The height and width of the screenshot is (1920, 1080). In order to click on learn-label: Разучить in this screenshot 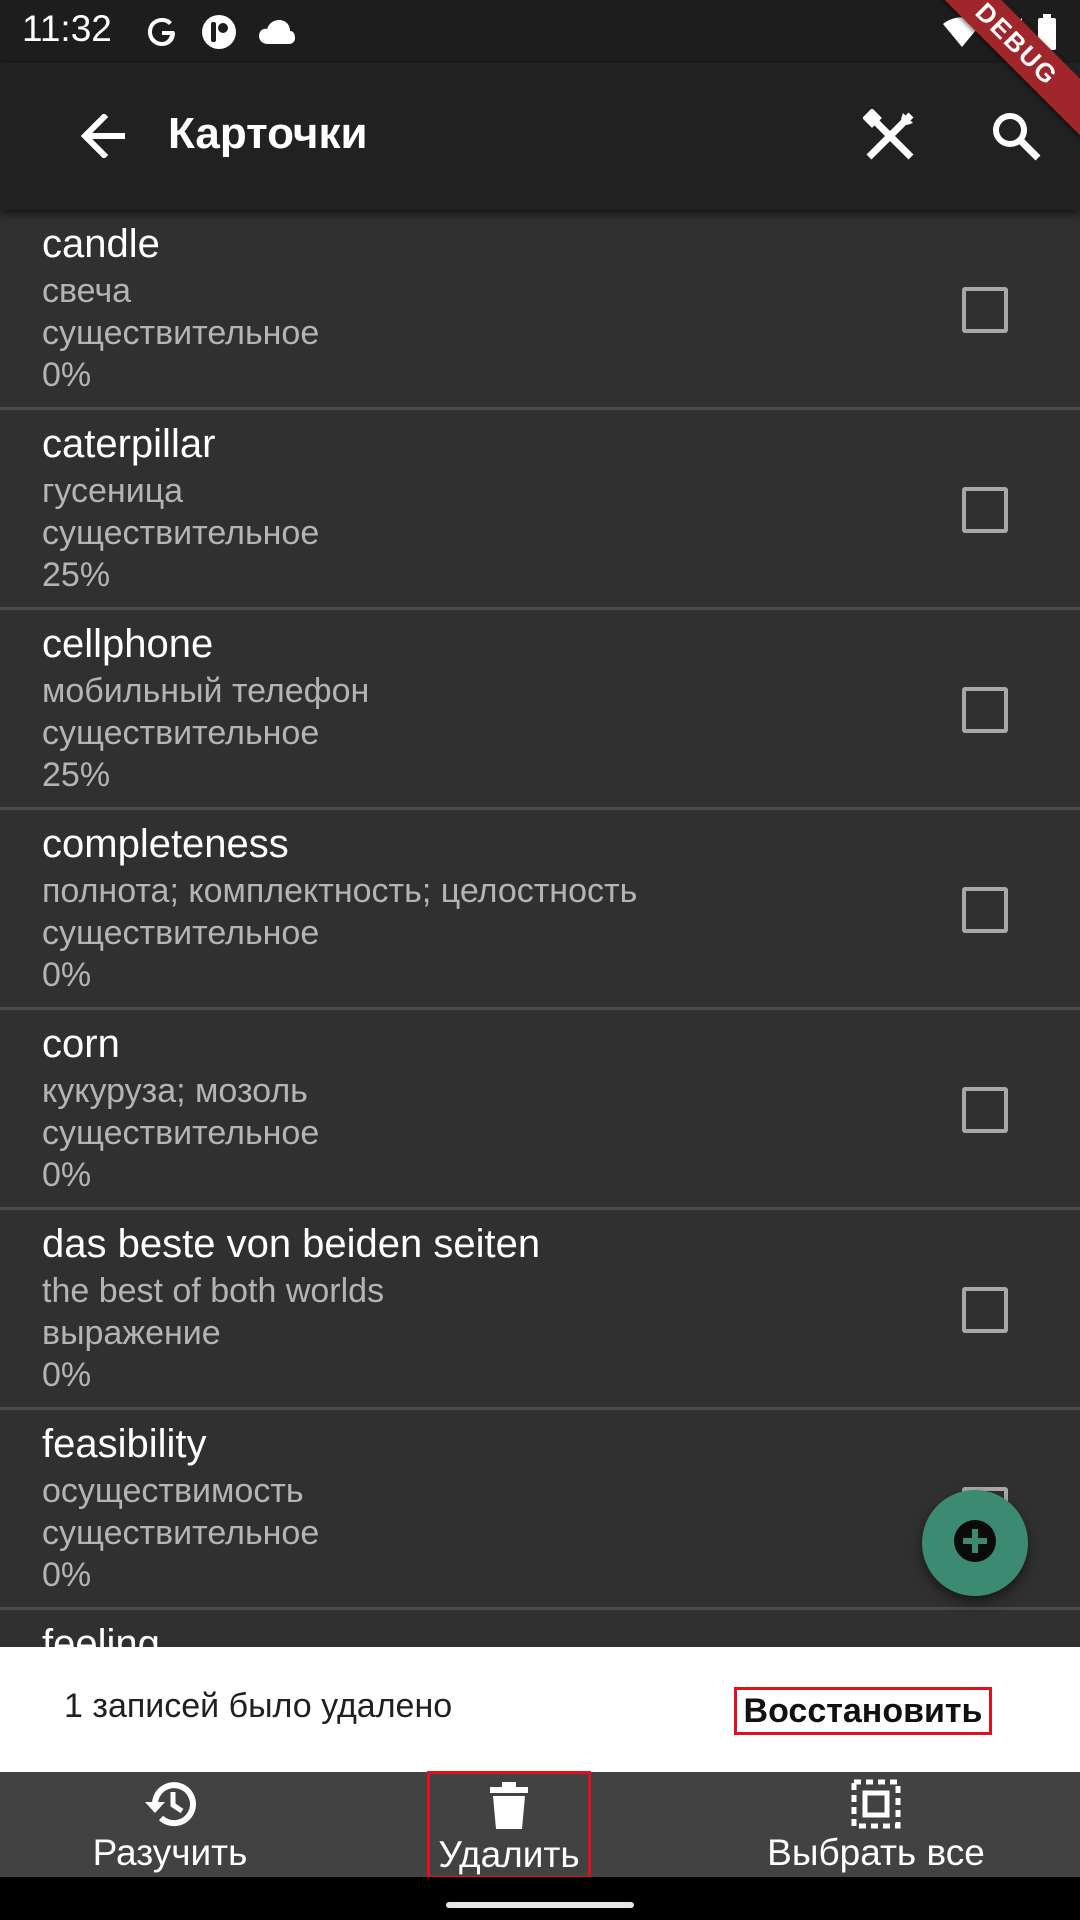, I will do `click(170, 1852)`.